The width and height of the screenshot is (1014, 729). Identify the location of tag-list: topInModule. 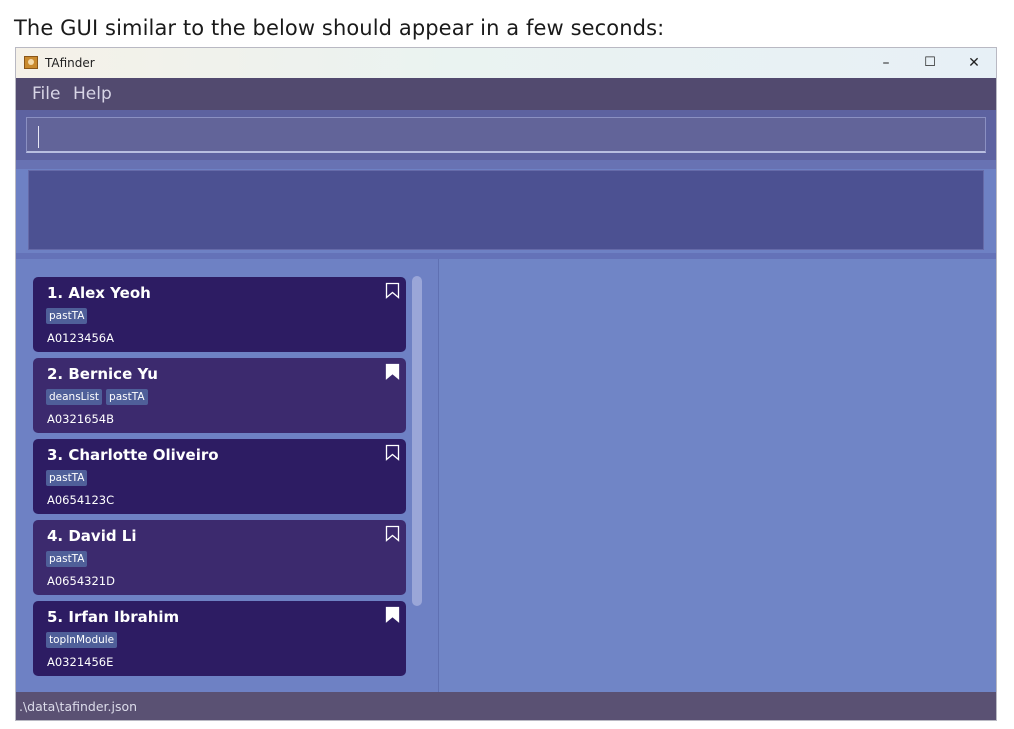
(82, 640).